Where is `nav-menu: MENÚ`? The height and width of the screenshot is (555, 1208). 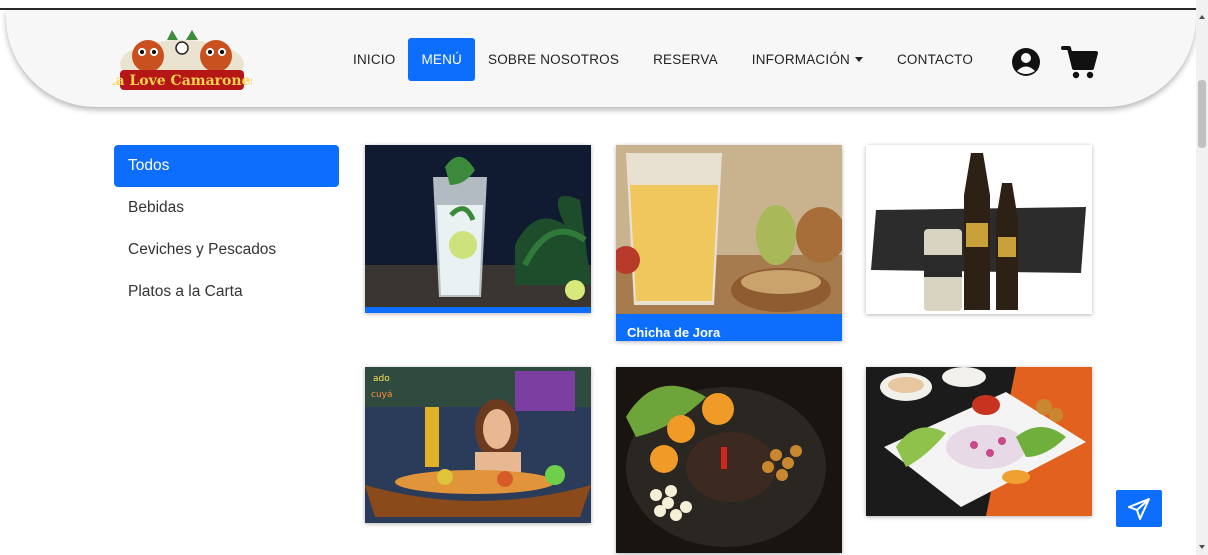 nav-menu: MENÚ is located at coordinates (442, 59).